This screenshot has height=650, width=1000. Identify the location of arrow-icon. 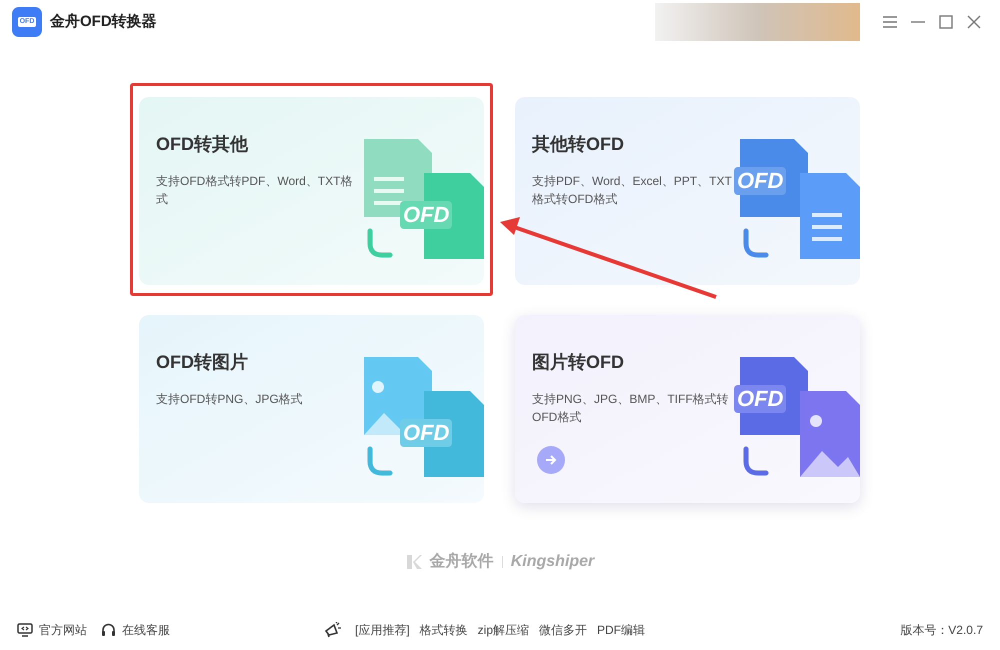
(551, 460).